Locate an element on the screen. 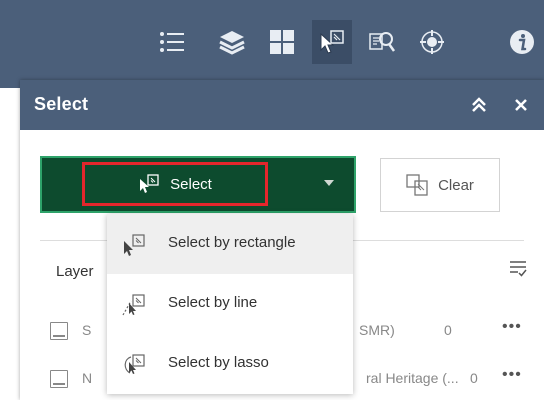  clear-button-label: Clear is located at coordinates (456, 185).